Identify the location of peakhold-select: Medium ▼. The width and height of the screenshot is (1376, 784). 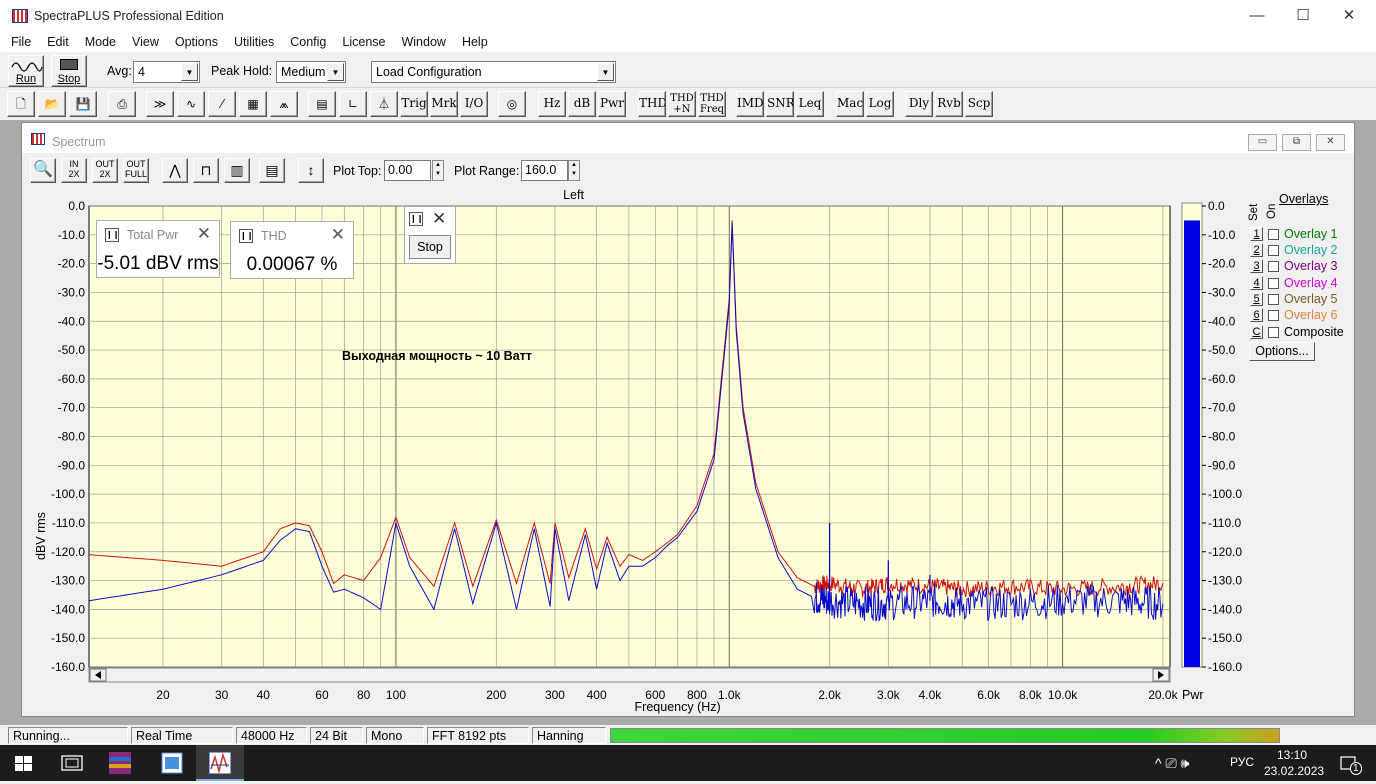
(311, 72).